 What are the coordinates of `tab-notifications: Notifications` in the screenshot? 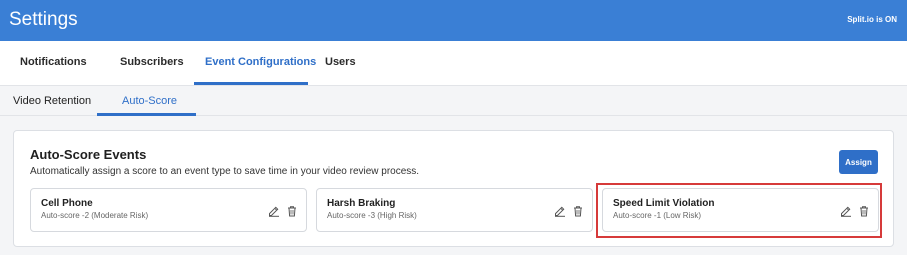 It's located at (53, 62).